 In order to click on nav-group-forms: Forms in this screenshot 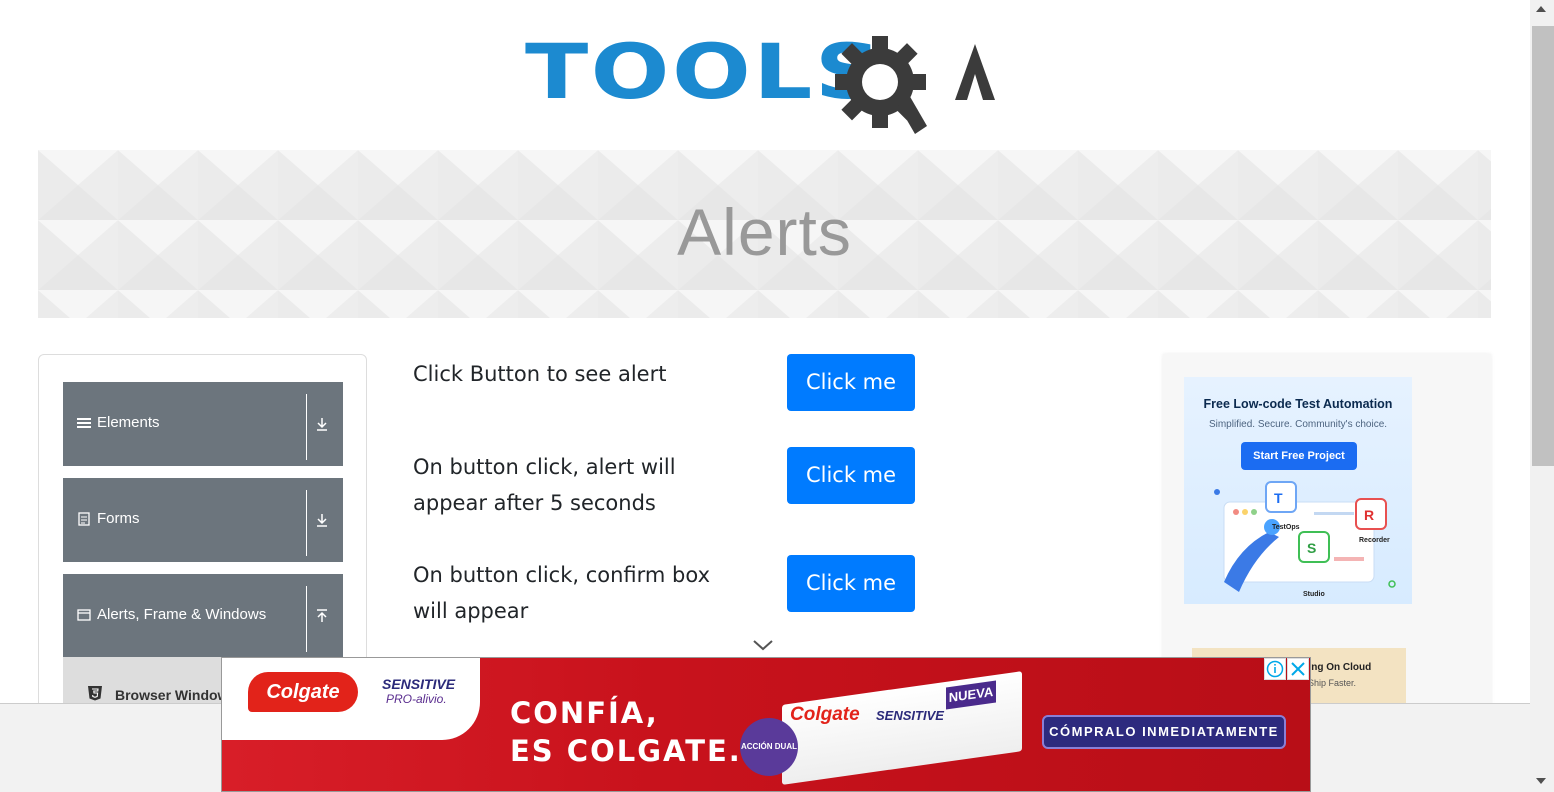, I will do `click(203, 520)`.